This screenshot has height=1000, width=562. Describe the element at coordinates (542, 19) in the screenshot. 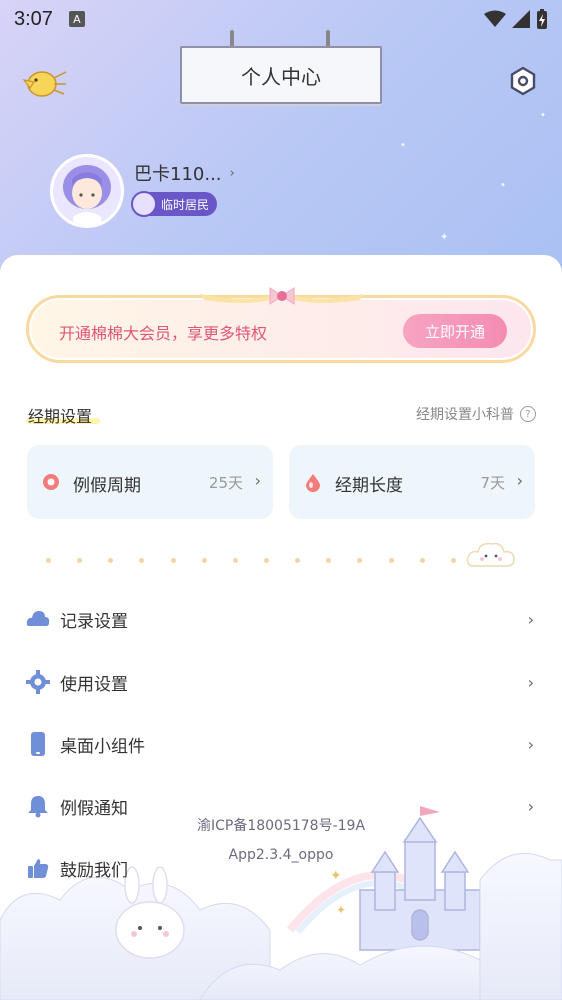

I see `battery-charging-icon` at that location.